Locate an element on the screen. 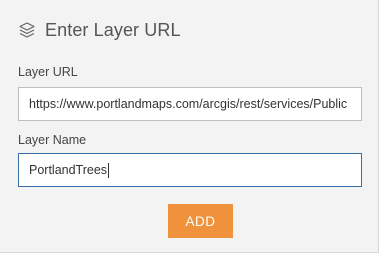 Image resolution: width=379 pixels, height=253 pixels. dialog-header: Enter Layer URL is located at coordinates (99, 30).